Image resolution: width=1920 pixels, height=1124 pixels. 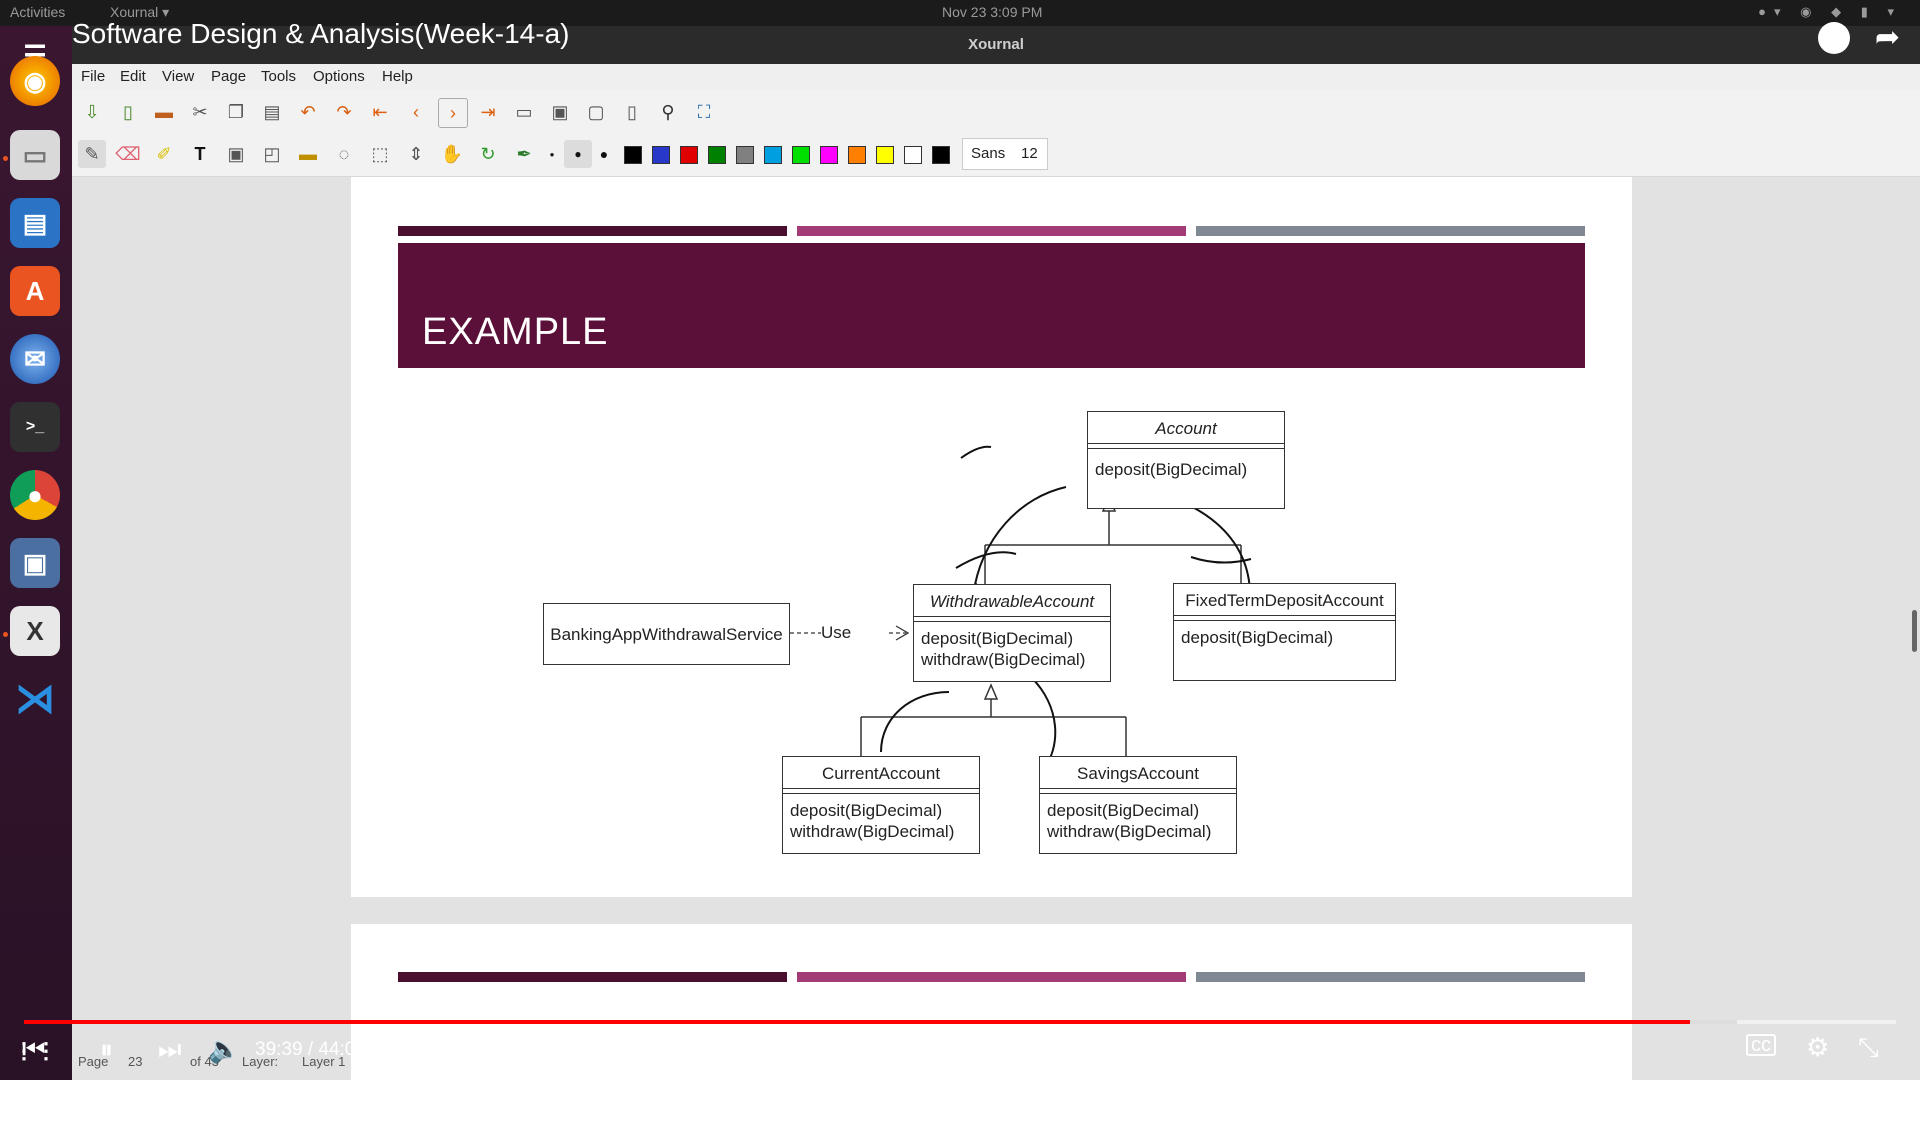 What do you see at coordinates (128, 112) in the screenshot?
I see `new-file-icon: ▯` at bounding box center [128, 112].